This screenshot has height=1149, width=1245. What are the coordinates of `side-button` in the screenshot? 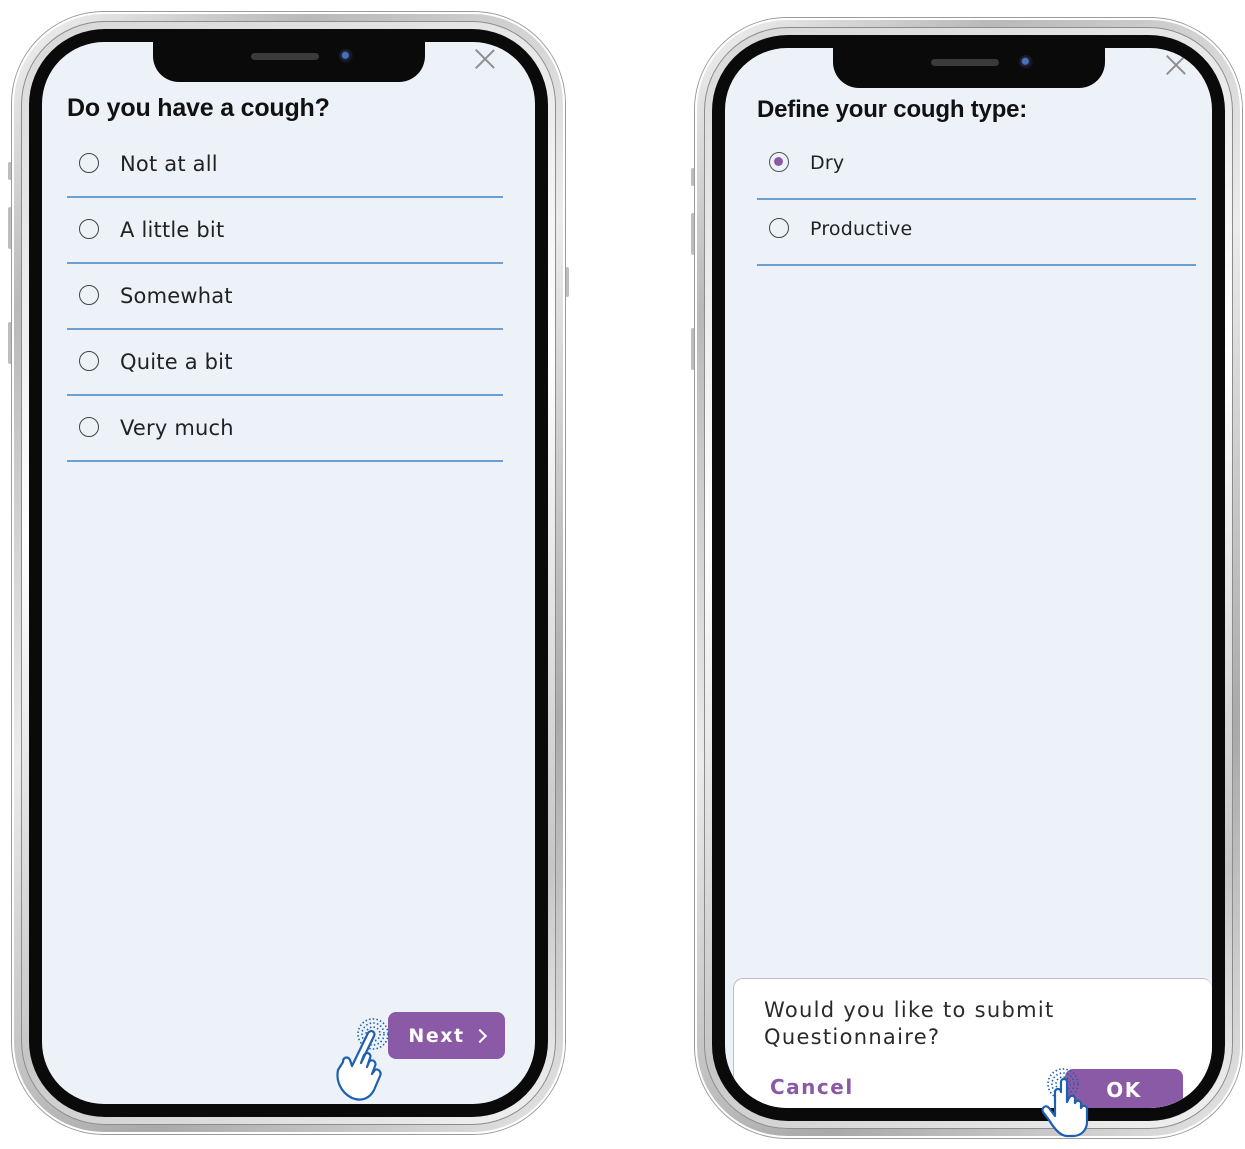 It's located at (567, 282).